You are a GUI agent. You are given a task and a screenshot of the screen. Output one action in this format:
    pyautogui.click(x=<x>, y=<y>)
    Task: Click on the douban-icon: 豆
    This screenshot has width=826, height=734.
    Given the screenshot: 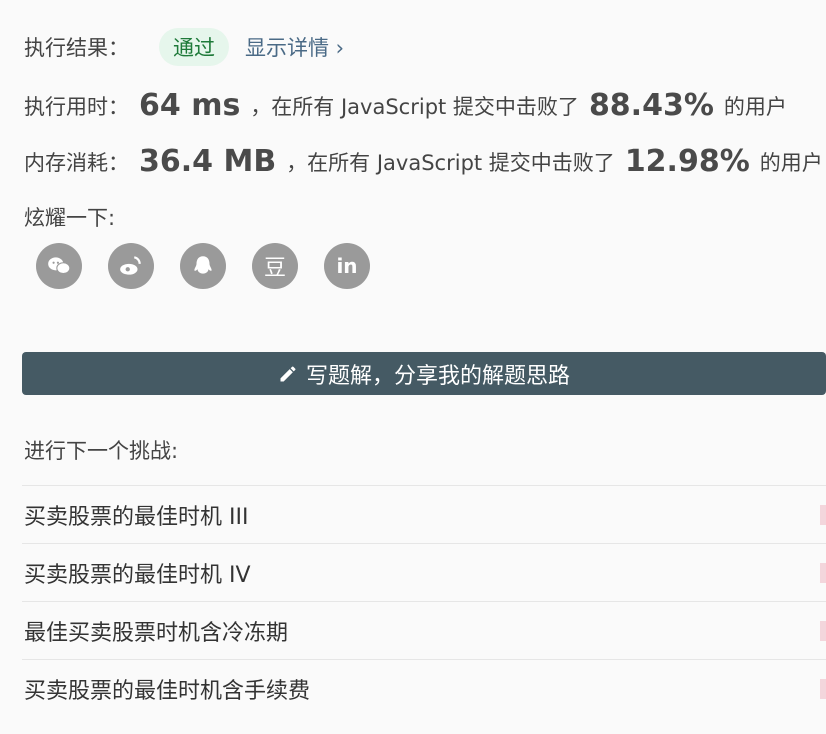 What is the action you would take?
    pyautogui.click(x=275, y=266)
    